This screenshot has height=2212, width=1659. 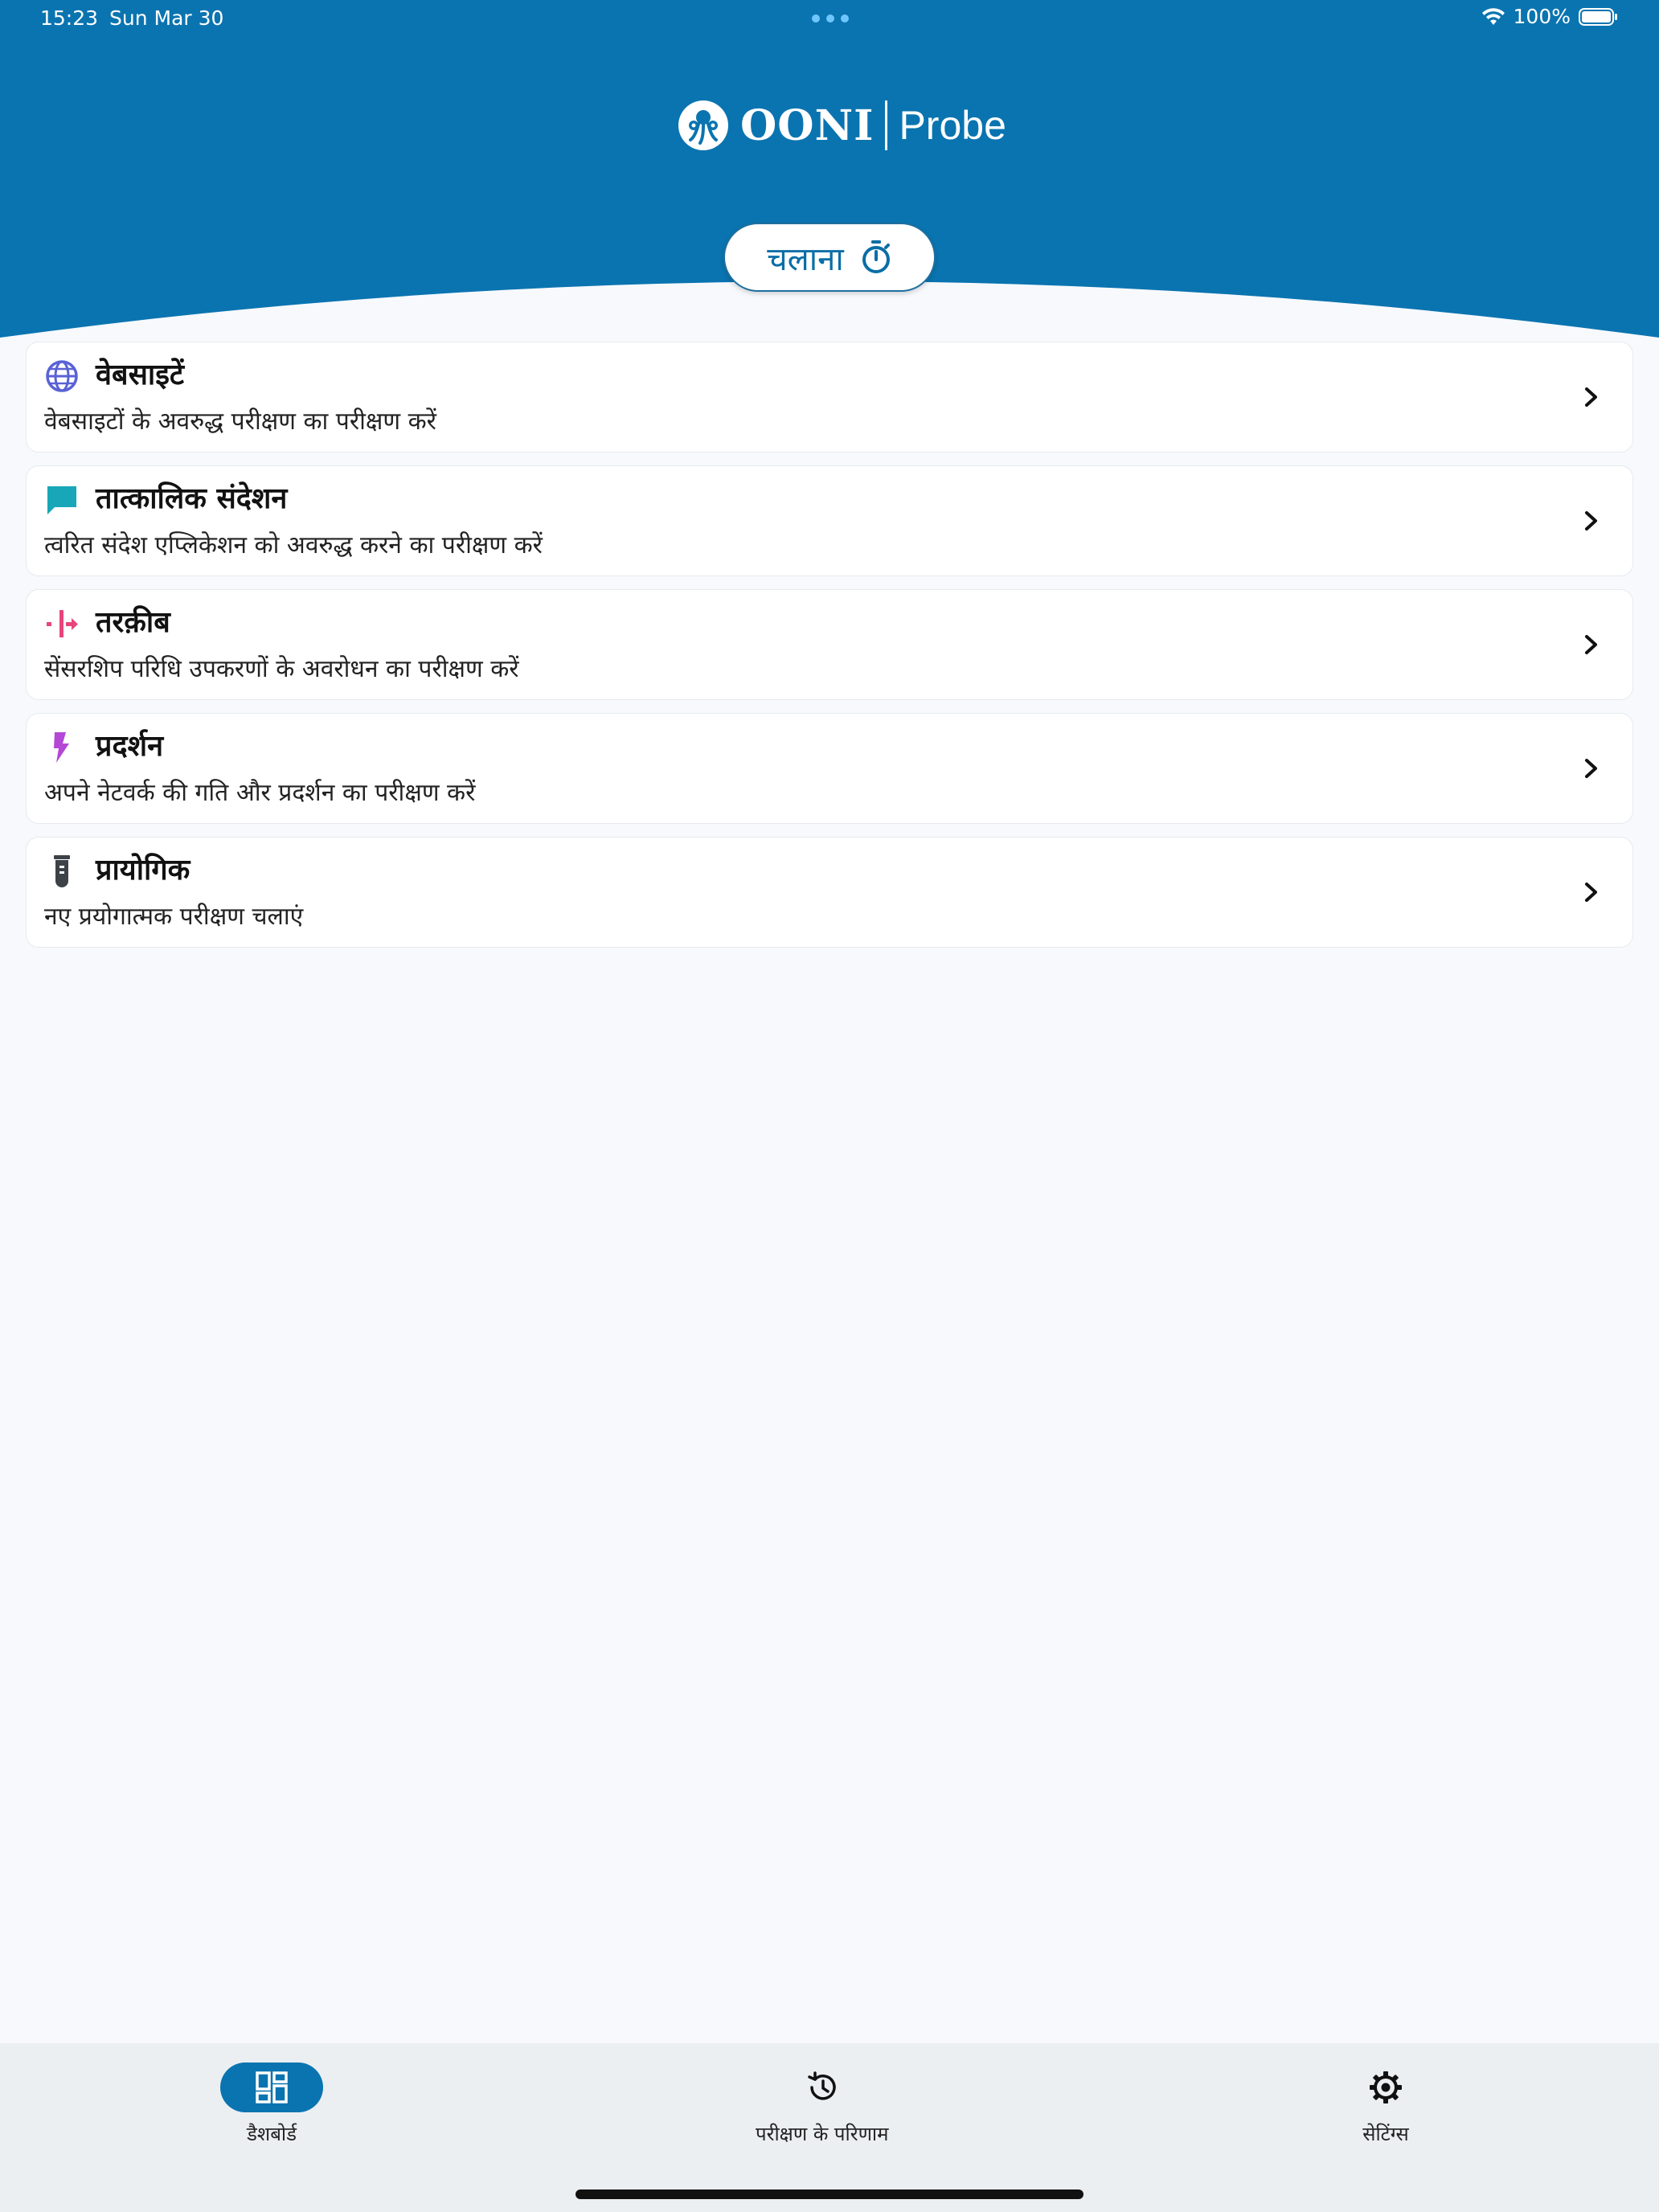 I want to click on bottom-navigation: डैशबोर्ड परीक्षण के परिणाम सेटिंग्स, so click(x=829, y=2127).